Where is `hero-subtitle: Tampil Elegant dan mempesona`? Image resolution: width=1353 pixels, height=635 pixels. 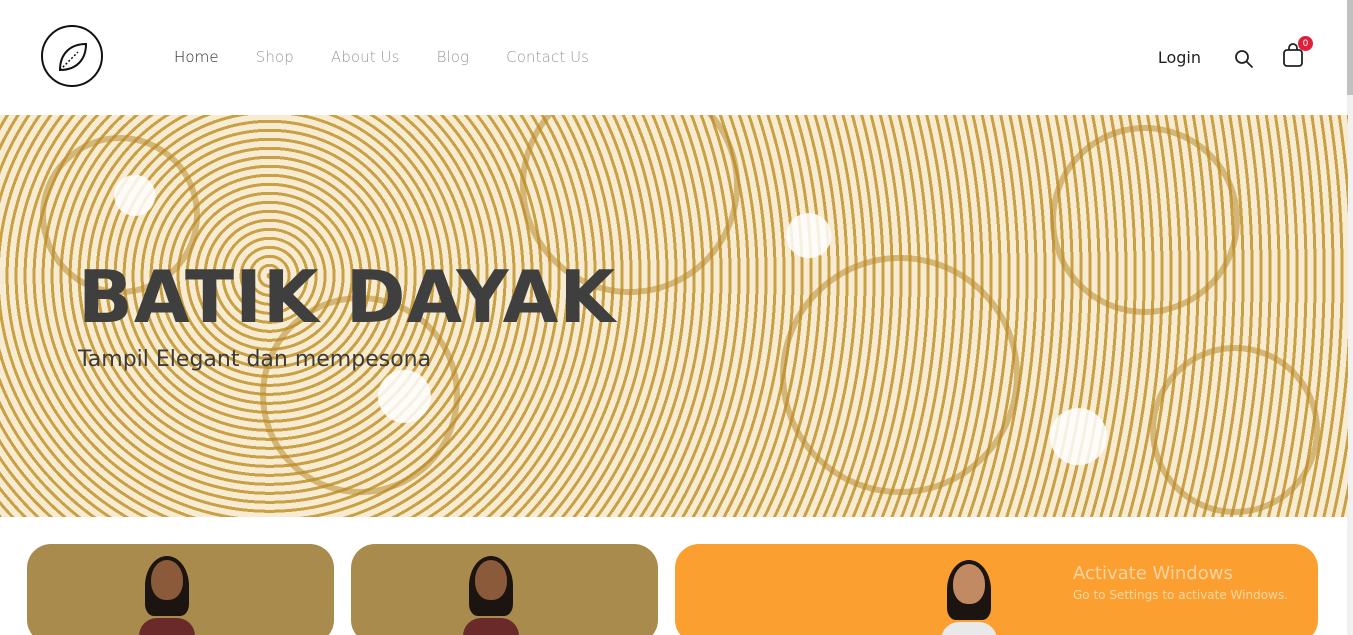
hero-subtitle: Tampil Elegant dan mempesona is located at coordinates (255, 359).